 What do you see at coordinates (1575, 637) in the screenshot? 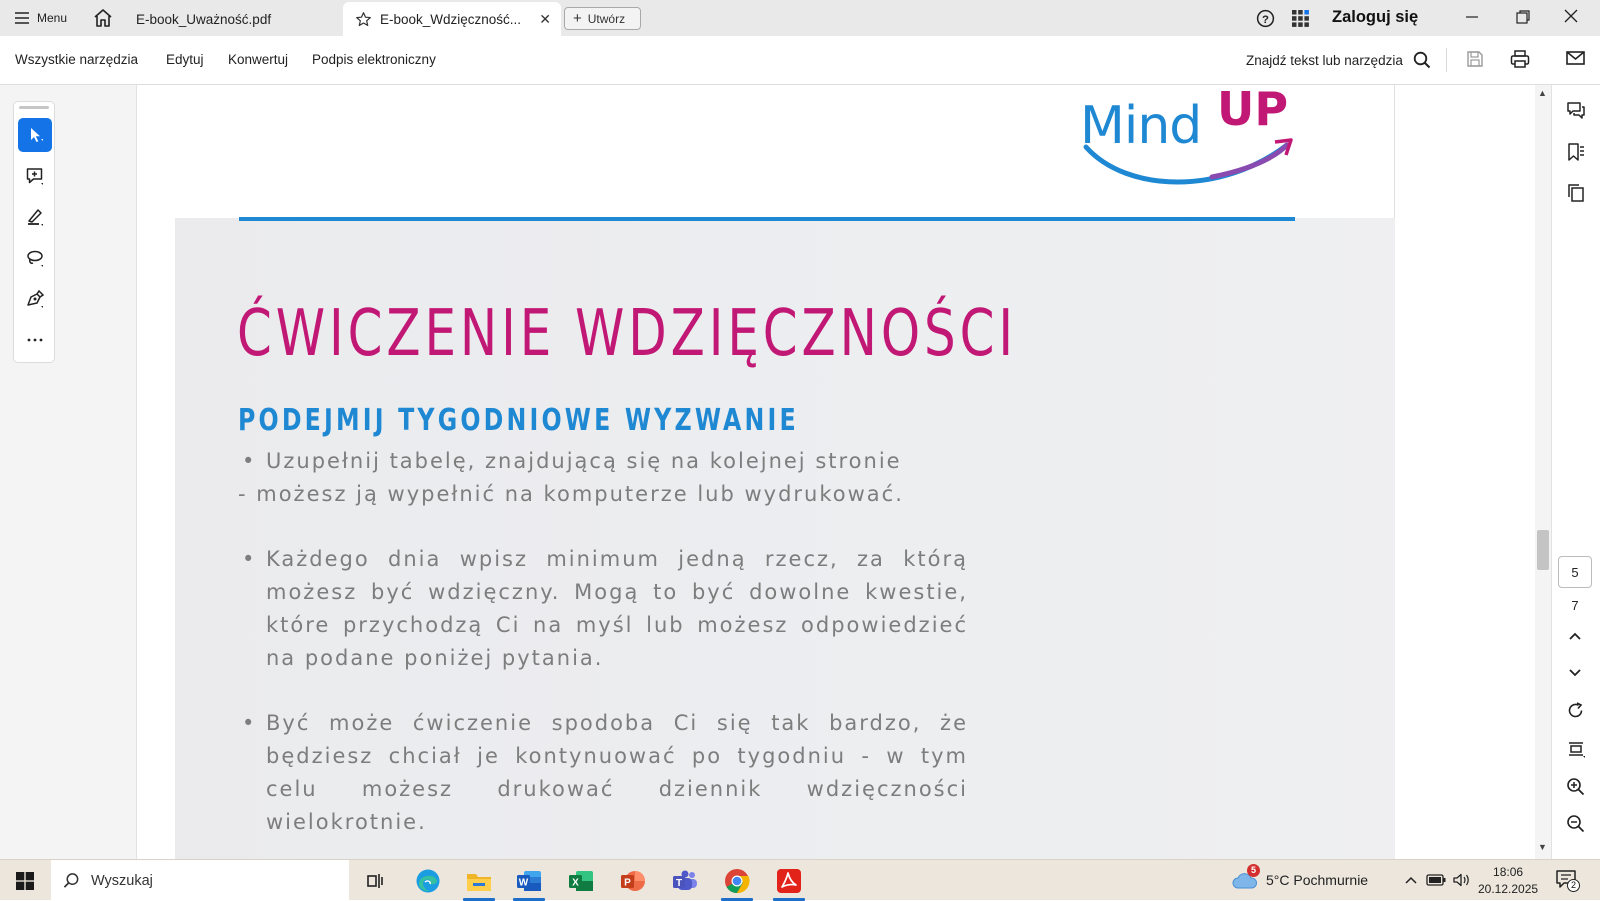
I see `previous-page-icon` at bounding box center [1575, 637].